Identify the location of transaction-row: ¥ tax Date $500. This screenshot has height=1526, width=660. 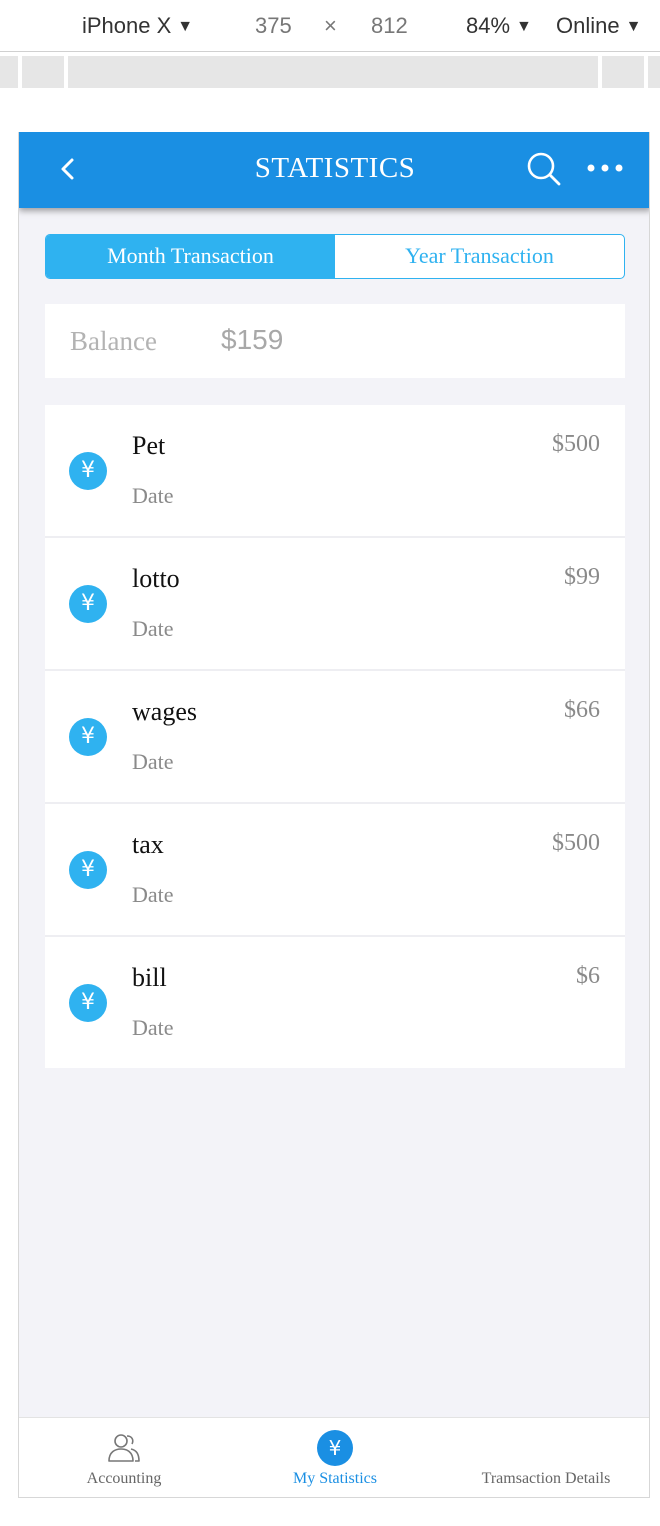
(335, 870).